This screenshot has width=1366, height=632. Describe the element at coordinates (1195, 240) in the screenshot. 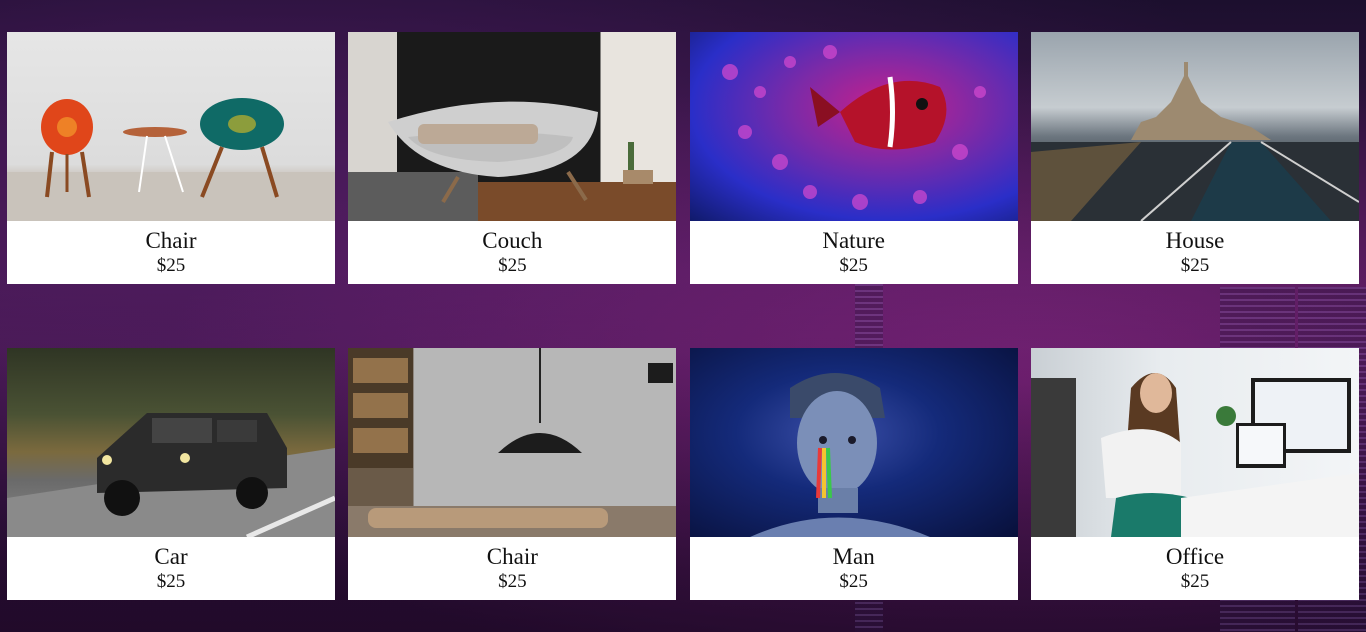

I see `product-title: House` at that location.